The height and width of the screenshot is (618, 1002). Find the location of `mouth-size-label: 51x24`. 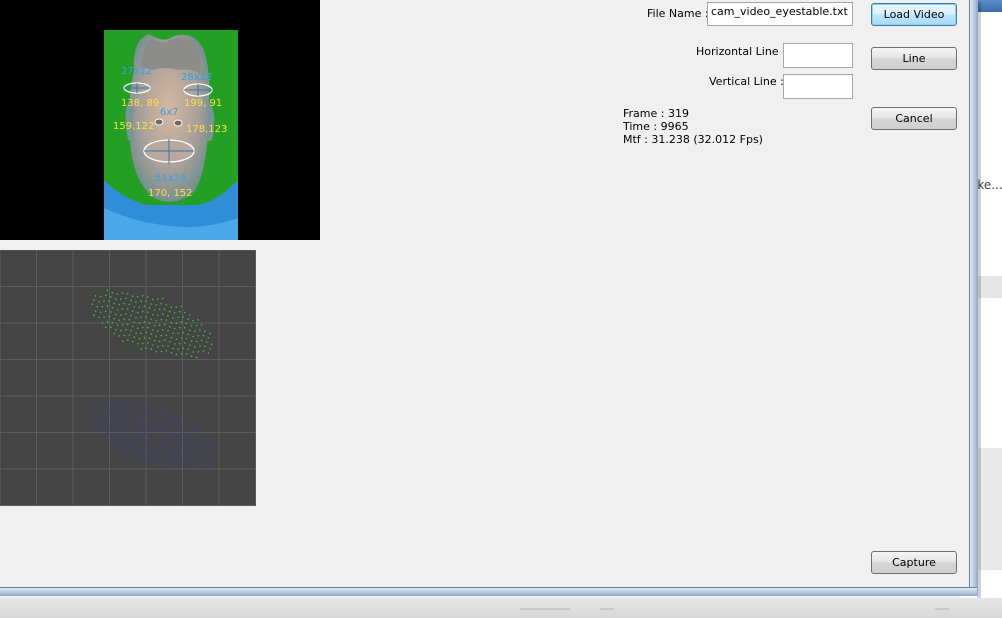

mouth-size-label: 51x24 is located at coordinates (171, 178).